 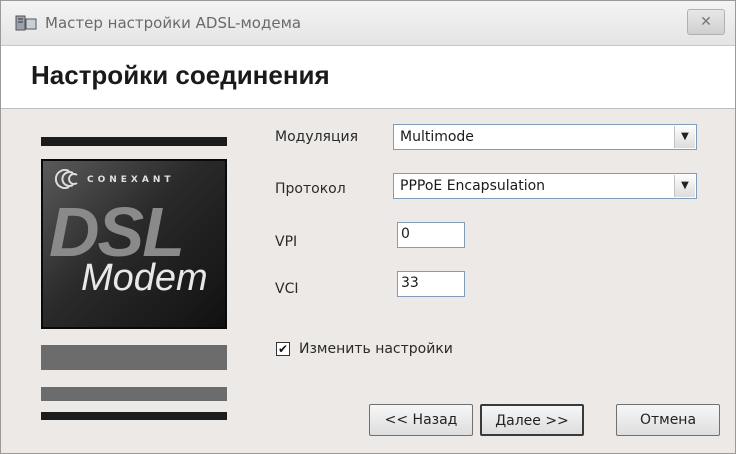 I want to click on page-title: Настройки соединения, so click(x=180, y=75).